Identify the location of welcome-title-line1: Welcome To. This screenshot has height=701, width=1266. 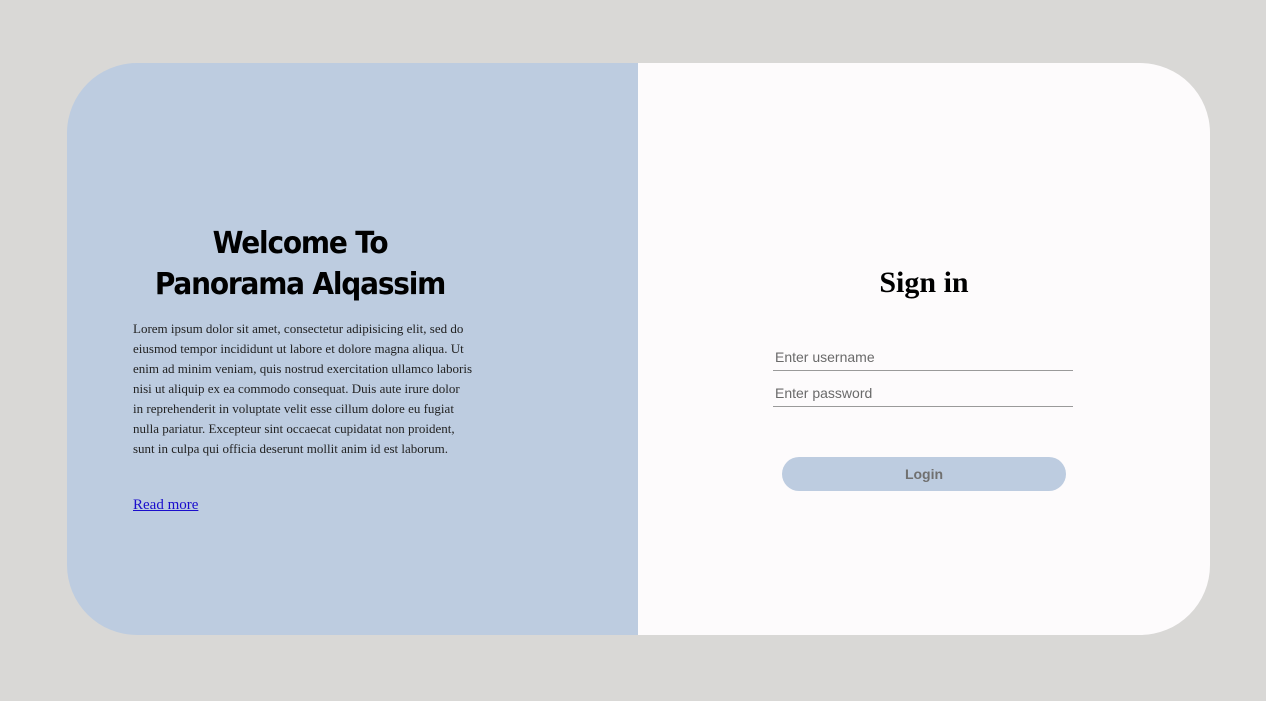
(300, 243).